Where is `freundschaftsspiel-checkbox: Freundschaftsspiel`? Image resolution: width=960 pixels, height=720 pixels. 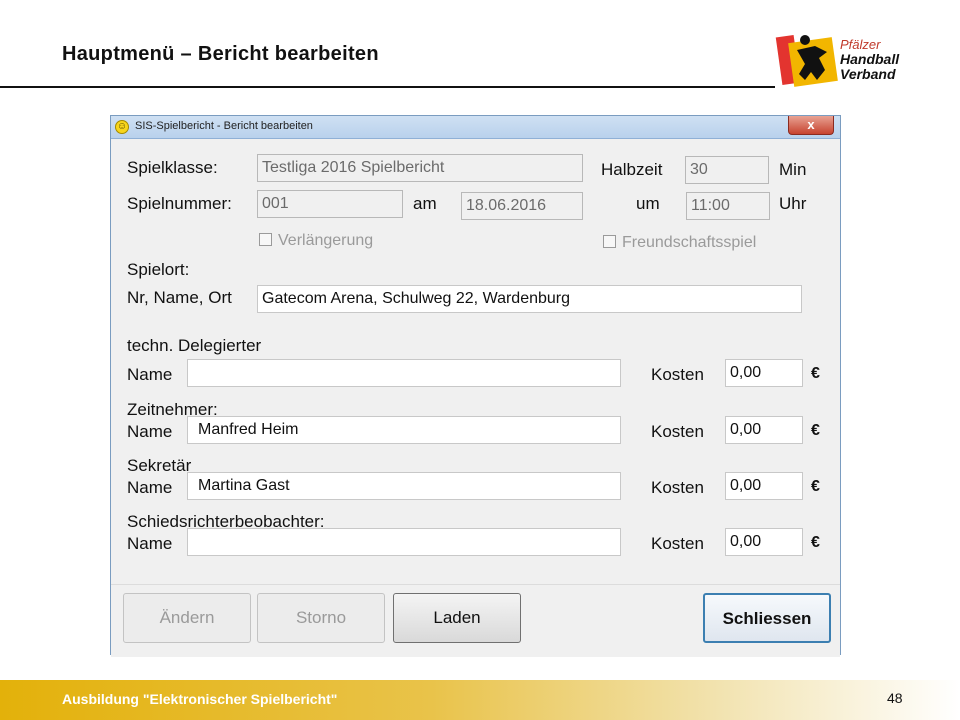 freundschaftsspiel-checkbox: Freundschaftsspiel is located at coordinates (679, 243).